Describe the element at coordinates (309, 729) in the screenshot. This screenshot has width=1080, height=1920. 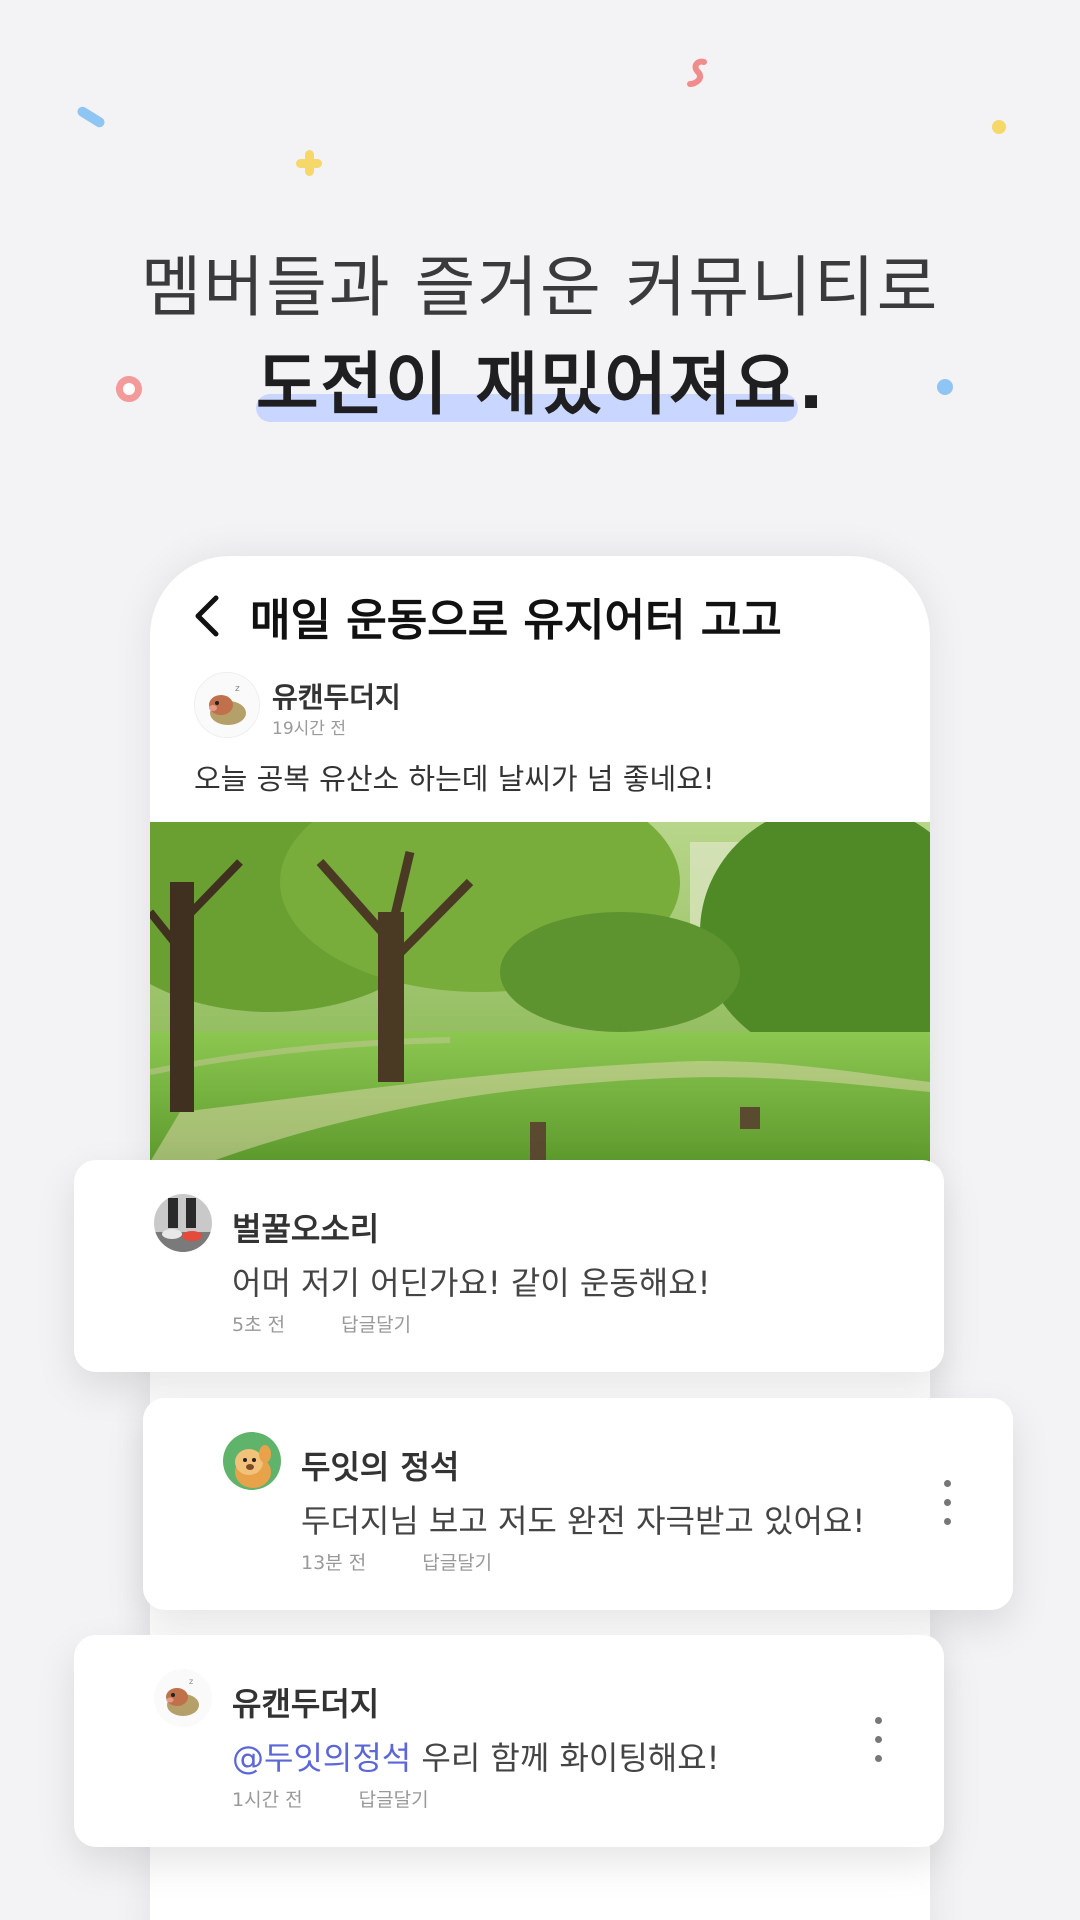
I see `post-time: 19시간 전` at that location.